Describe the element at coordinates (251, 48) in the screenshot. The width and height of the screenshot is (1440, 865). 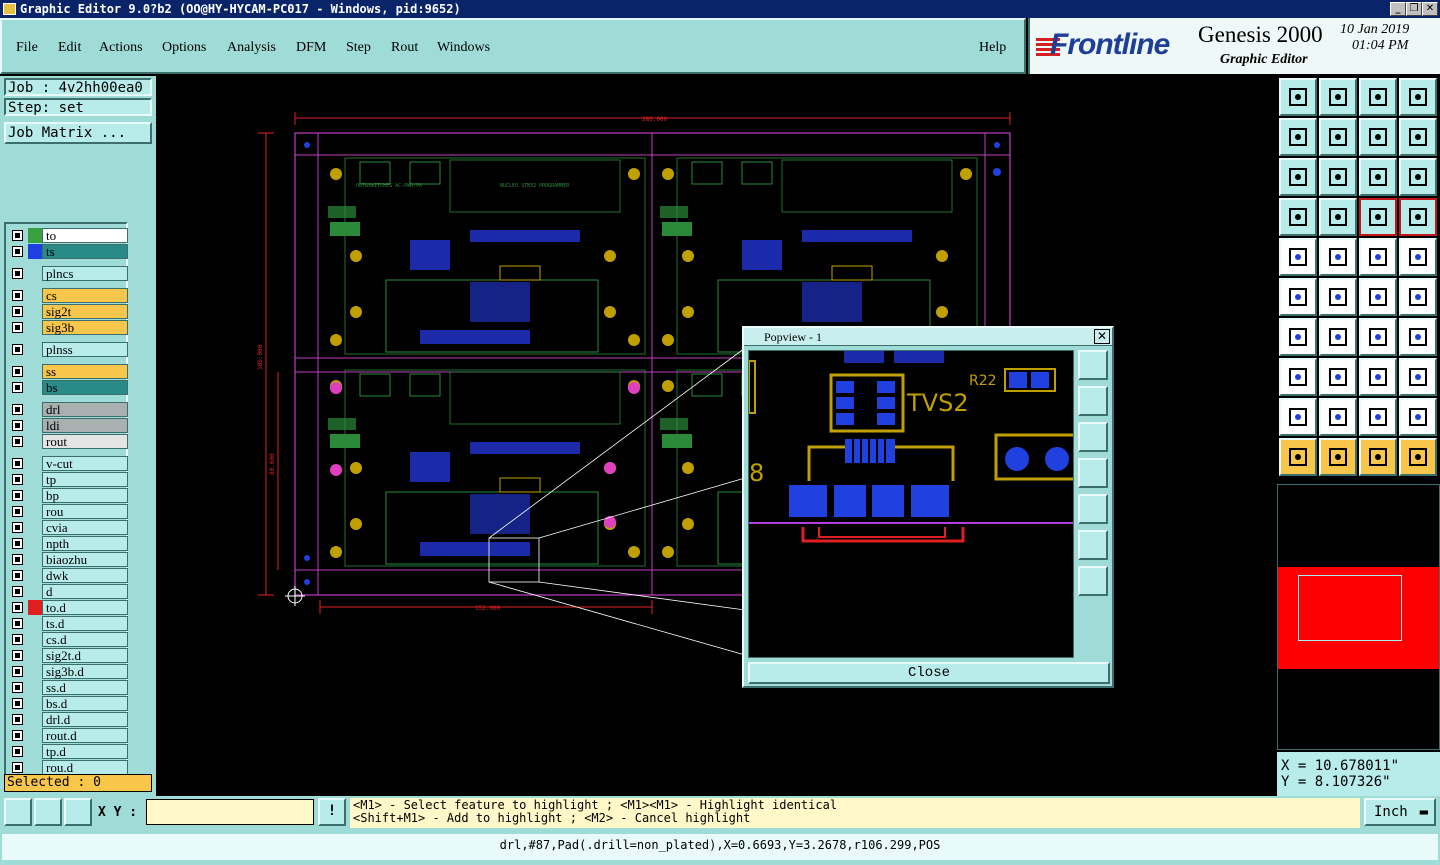
I see `menu-analysis: Analysis` at that location.